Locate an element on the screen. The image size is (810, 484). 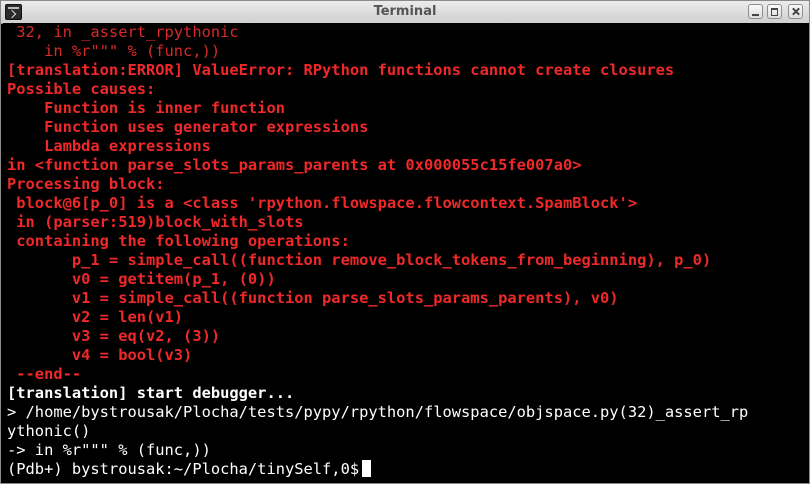
terminal-line: Function is inner function is located at coordinates (146, 108).